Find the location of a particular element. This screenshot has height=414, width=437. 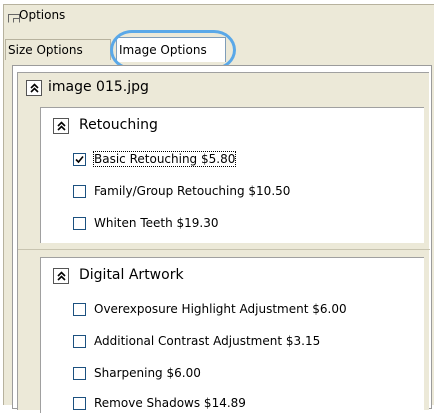

collapse-retouching-button is located at coordinates (61, 126).